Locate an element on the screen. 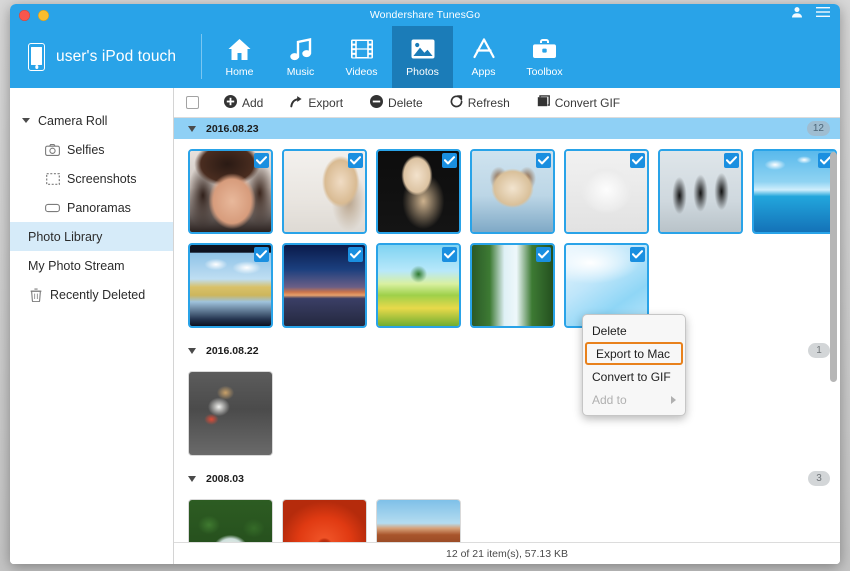 The height and width of the screenshot is (571, 850). context-menu-item-export-to-mac-label: Export to Mac is located at coordinates (633, 353).